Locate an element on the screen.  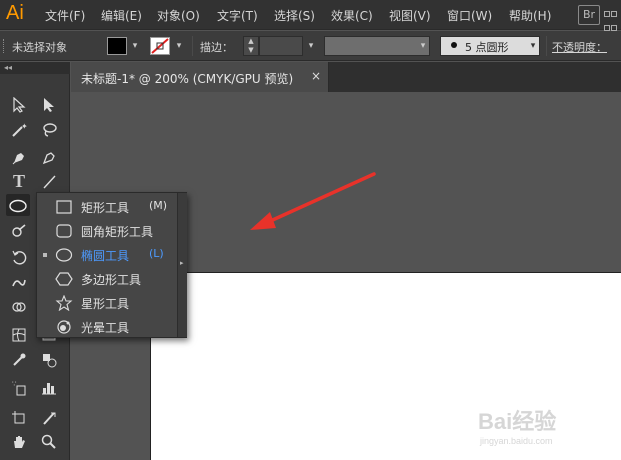
brush-definition: 5 点圆形 is located at coordinates (490, 46).